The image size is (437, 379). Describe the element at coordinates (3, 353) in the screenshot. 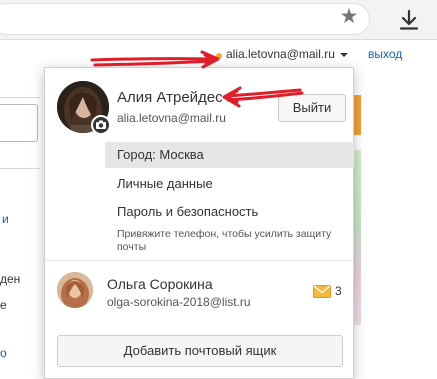

I see `sidebar-link-fragment: о` at that location.